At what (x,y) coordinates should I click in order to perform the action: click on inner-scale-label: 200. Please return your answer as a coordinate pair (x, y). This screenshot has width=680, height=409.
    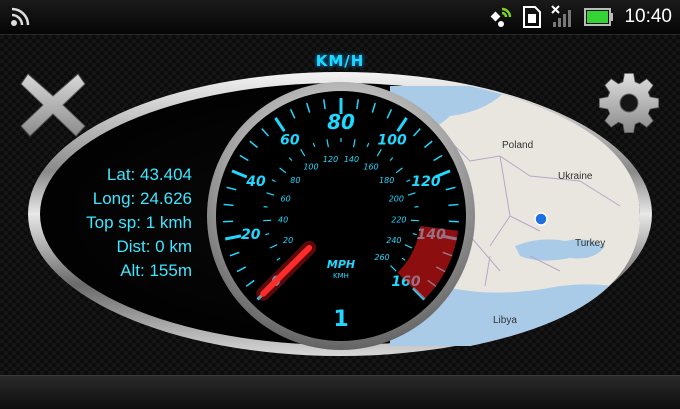
    Looking at the image, I should click on (396, 199).